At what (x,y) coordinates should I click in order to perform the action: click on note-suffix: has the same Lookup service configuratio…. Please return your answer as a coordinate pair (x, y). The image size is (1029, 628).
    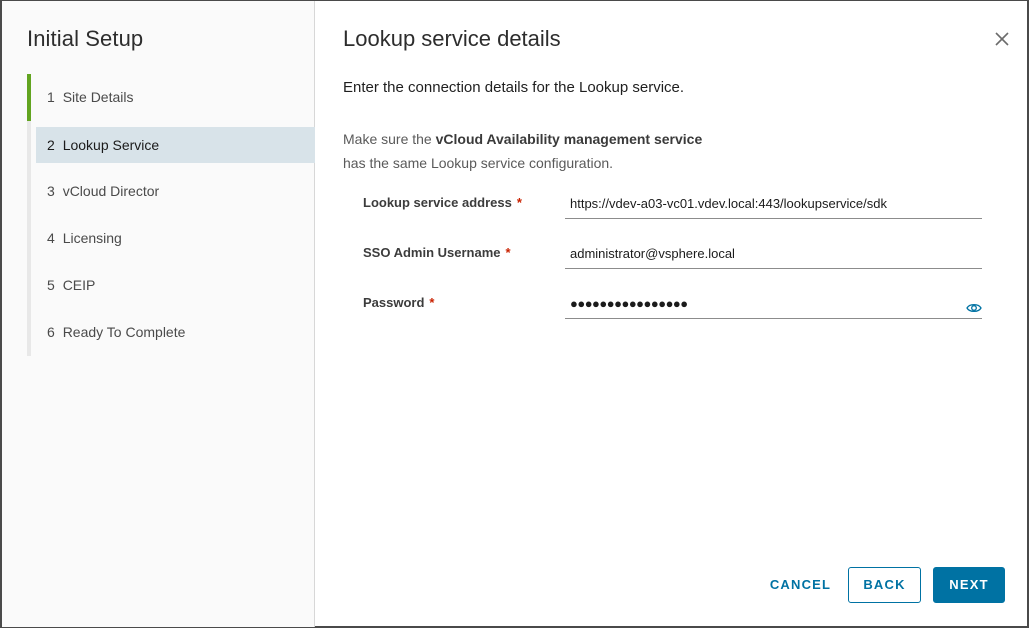
    Looking at the image, I should click on (478, 163).